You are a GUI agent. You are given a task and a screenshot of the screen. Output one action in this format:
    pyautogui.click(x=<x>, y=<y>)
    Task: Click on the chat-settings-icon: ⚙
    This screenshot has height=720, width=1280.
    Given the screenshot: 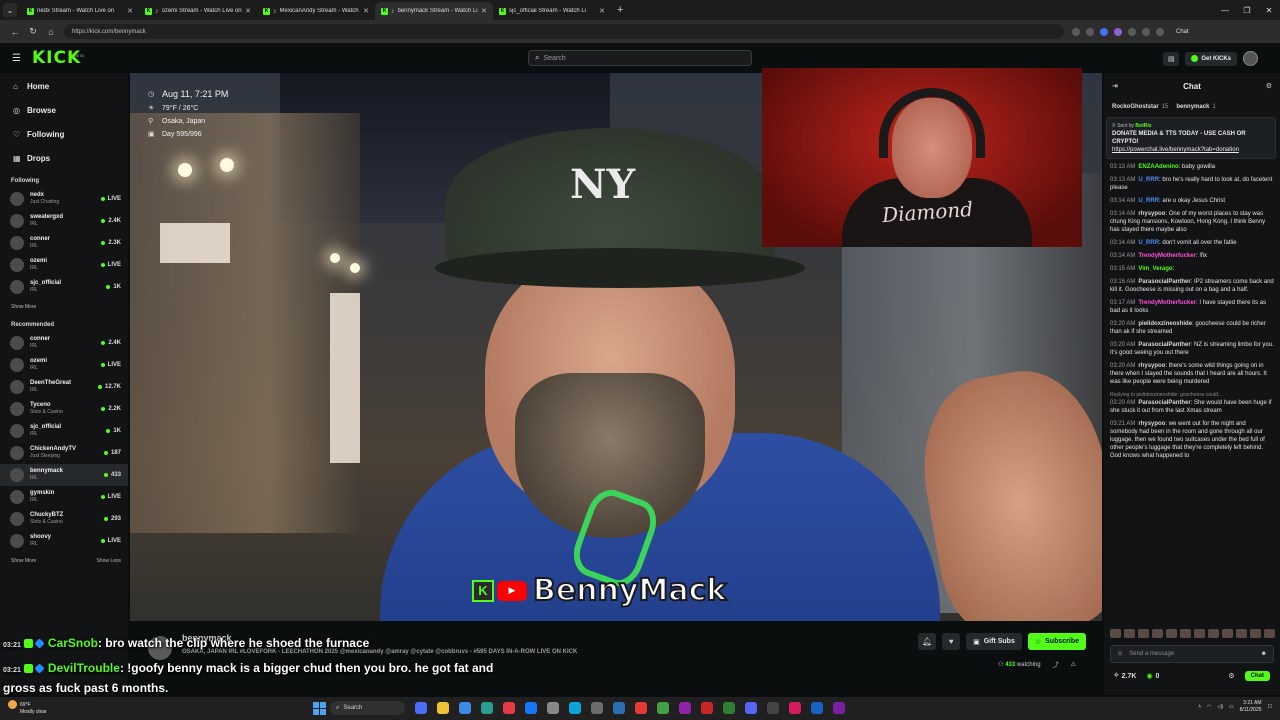 What is the action you would take?
    pyautogui.click(x=1269, y=86)
    